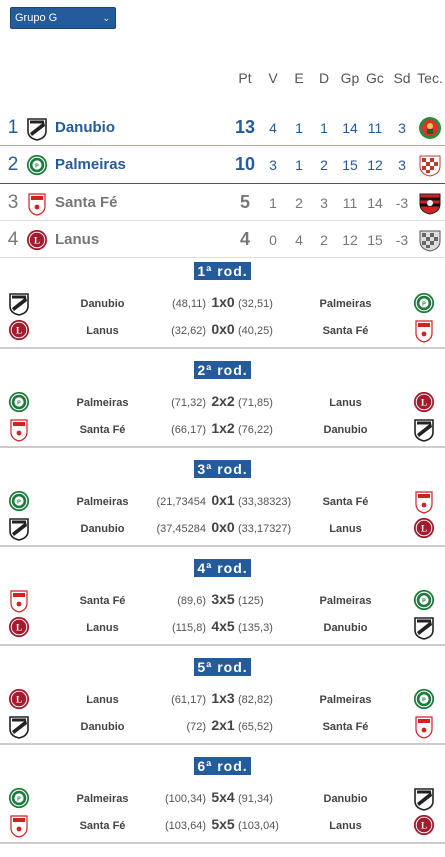 The height and width of the screenshot is (857, 445). Describe the element at coordinates (181, 502) in the screenshot. I see `home-odds: (21,73454` at that location.